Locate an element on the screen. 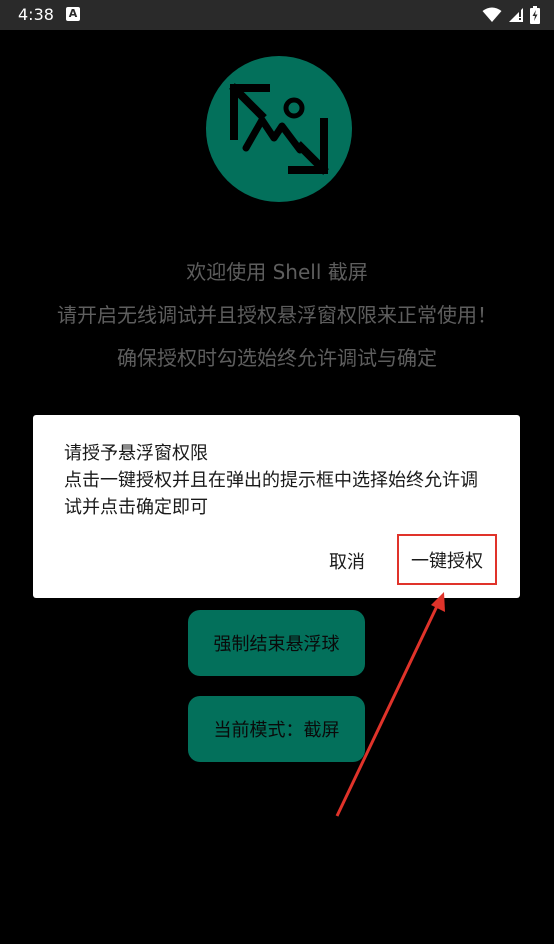 Image resolution: width=554 pixels, height=944 pixels. battery-icon is located at coordinates (535, 15).